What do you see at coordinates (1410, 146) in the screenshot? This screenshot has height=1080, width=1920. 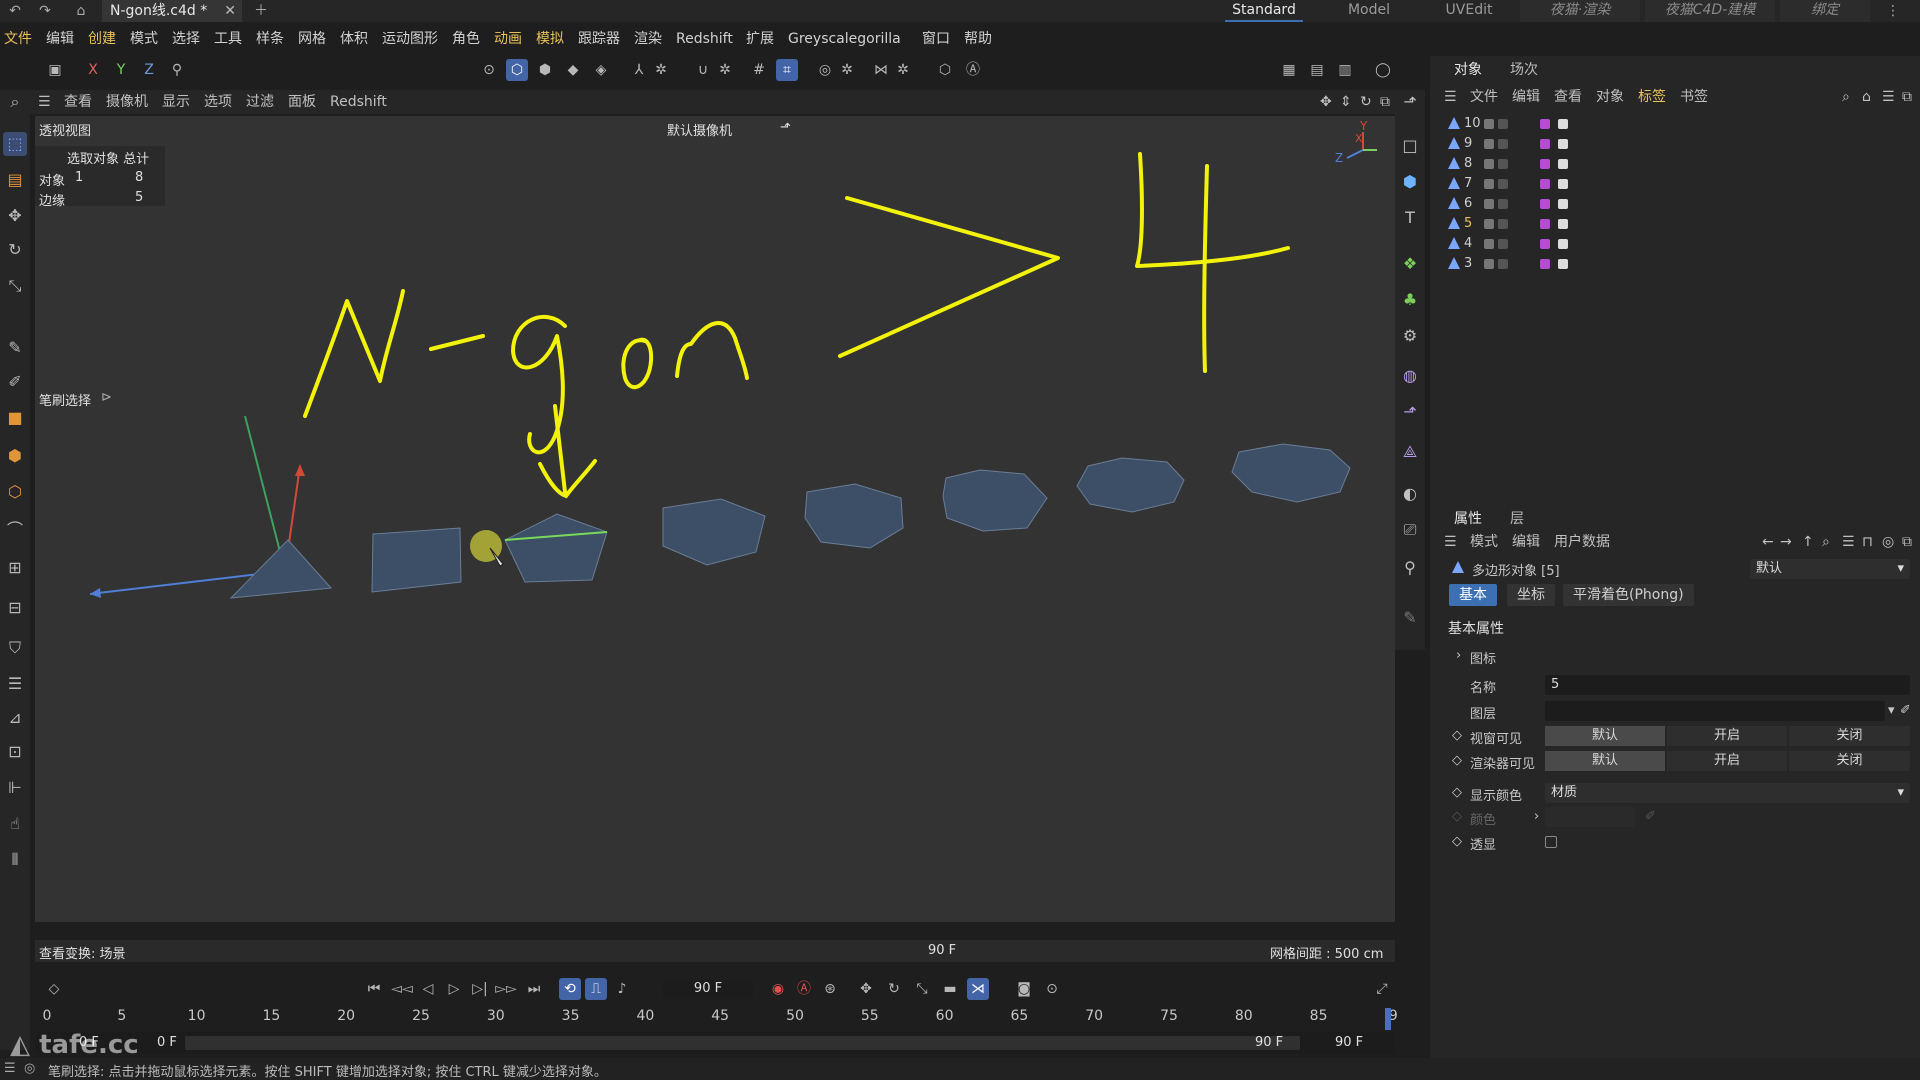 I see `null-object-icon: □` at bounding box center [1410, 146].